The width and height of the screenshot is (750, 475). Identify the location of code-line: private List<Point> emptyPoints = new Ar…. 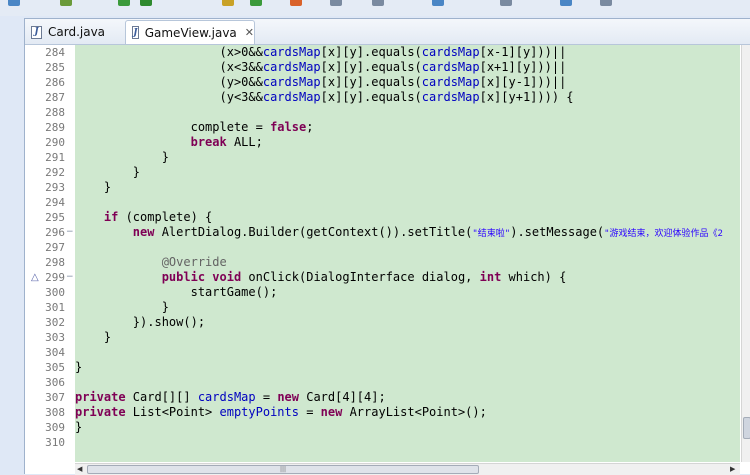
(407, 412).